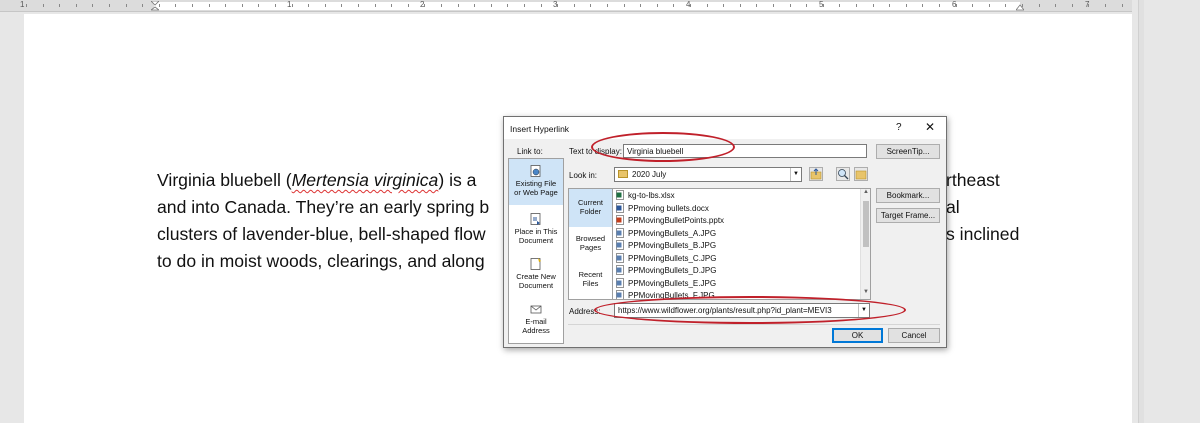 Image resolution: width=1200 pixels, height=423 pixels. What do you see at coordinates (536, 330) in the screenshot?
I see `link-to-label-b: Address` at bounding box center [536, 330].